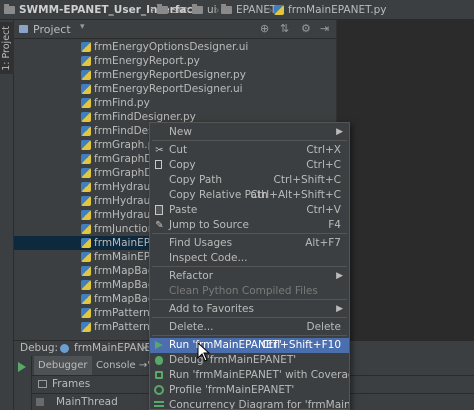 This screenshot has width=474, height=410. What do you see at coordinates (159, 405) in the screenshot?
I see `concurrency-icon` at bounding box center [159, 405].